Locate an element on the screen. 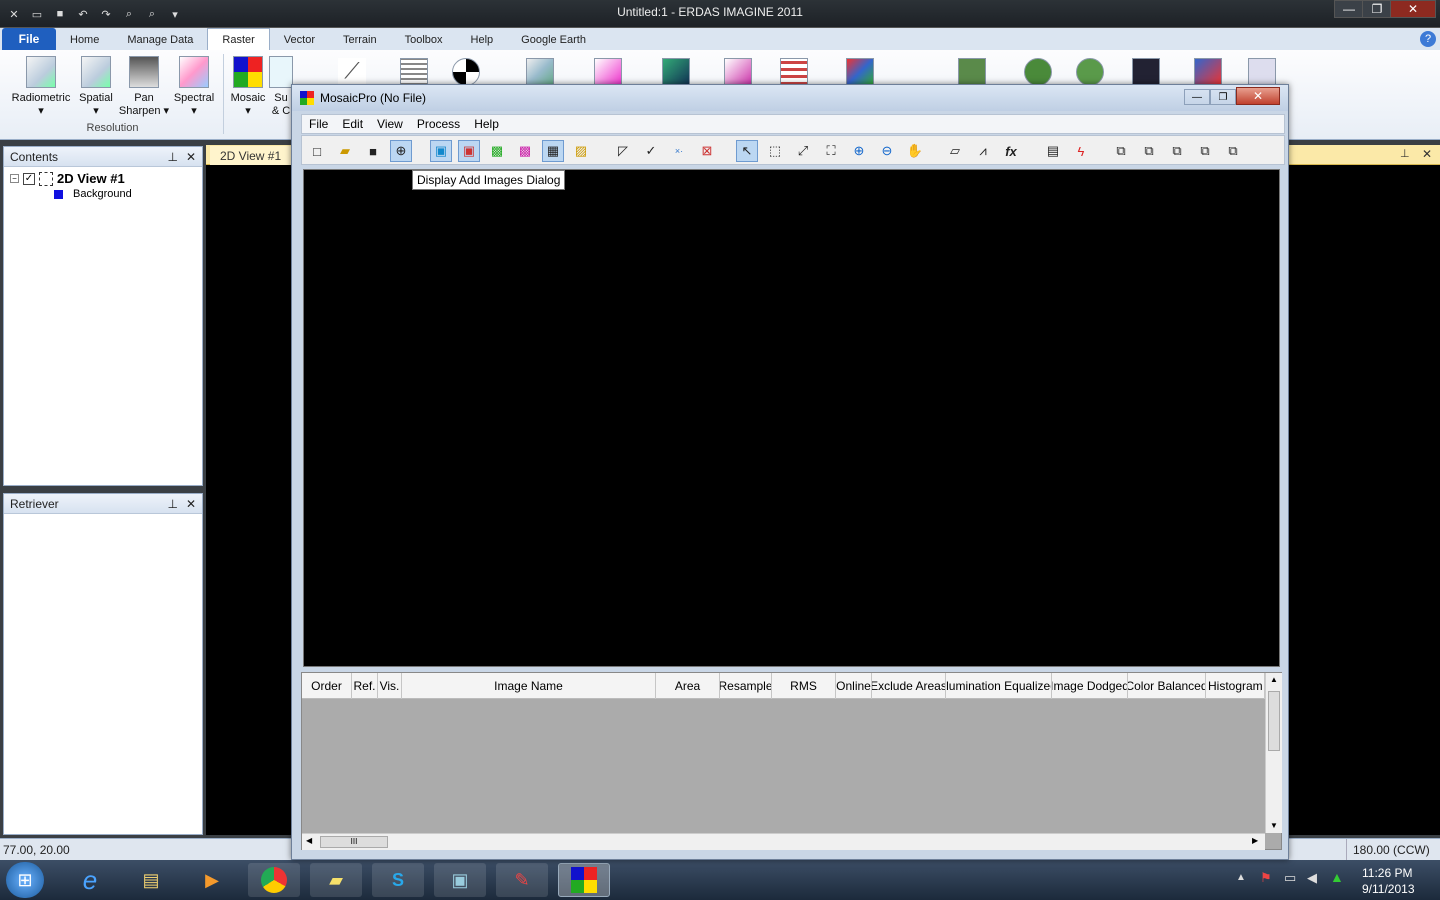 This screenshot has height=900, width=1440. function-icon: fx is located at coordinates (1011, 151).